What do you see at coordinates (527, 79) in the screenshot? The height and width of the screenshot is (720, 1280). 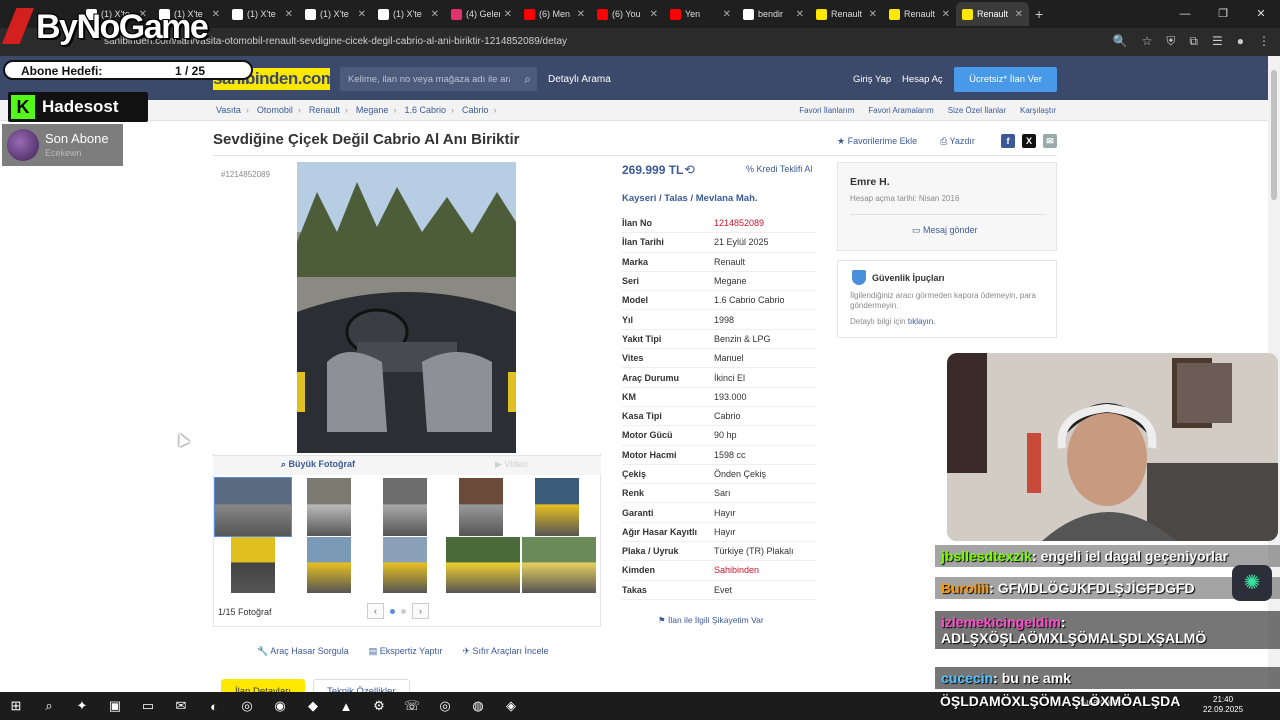 I see `search-icon: ⌕` at bounding box center [527, 79].